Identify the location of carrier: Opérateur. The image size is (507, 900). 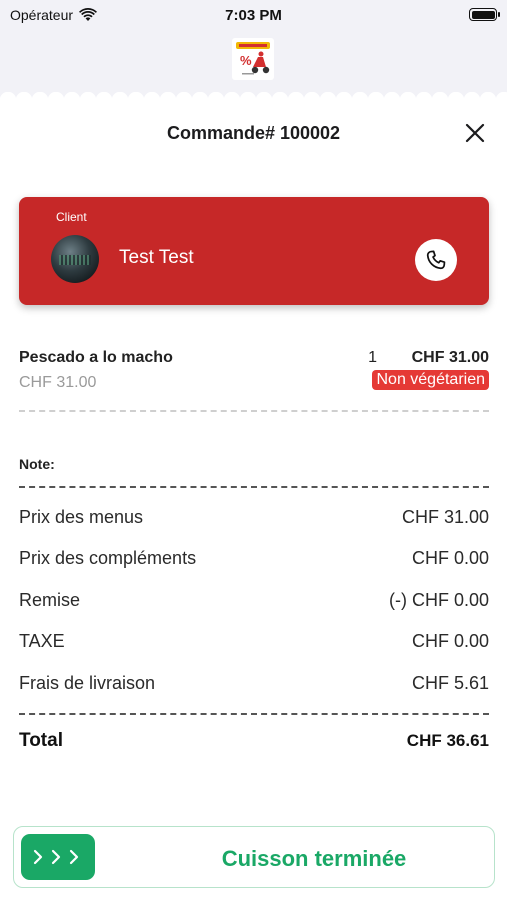
(54, 15).